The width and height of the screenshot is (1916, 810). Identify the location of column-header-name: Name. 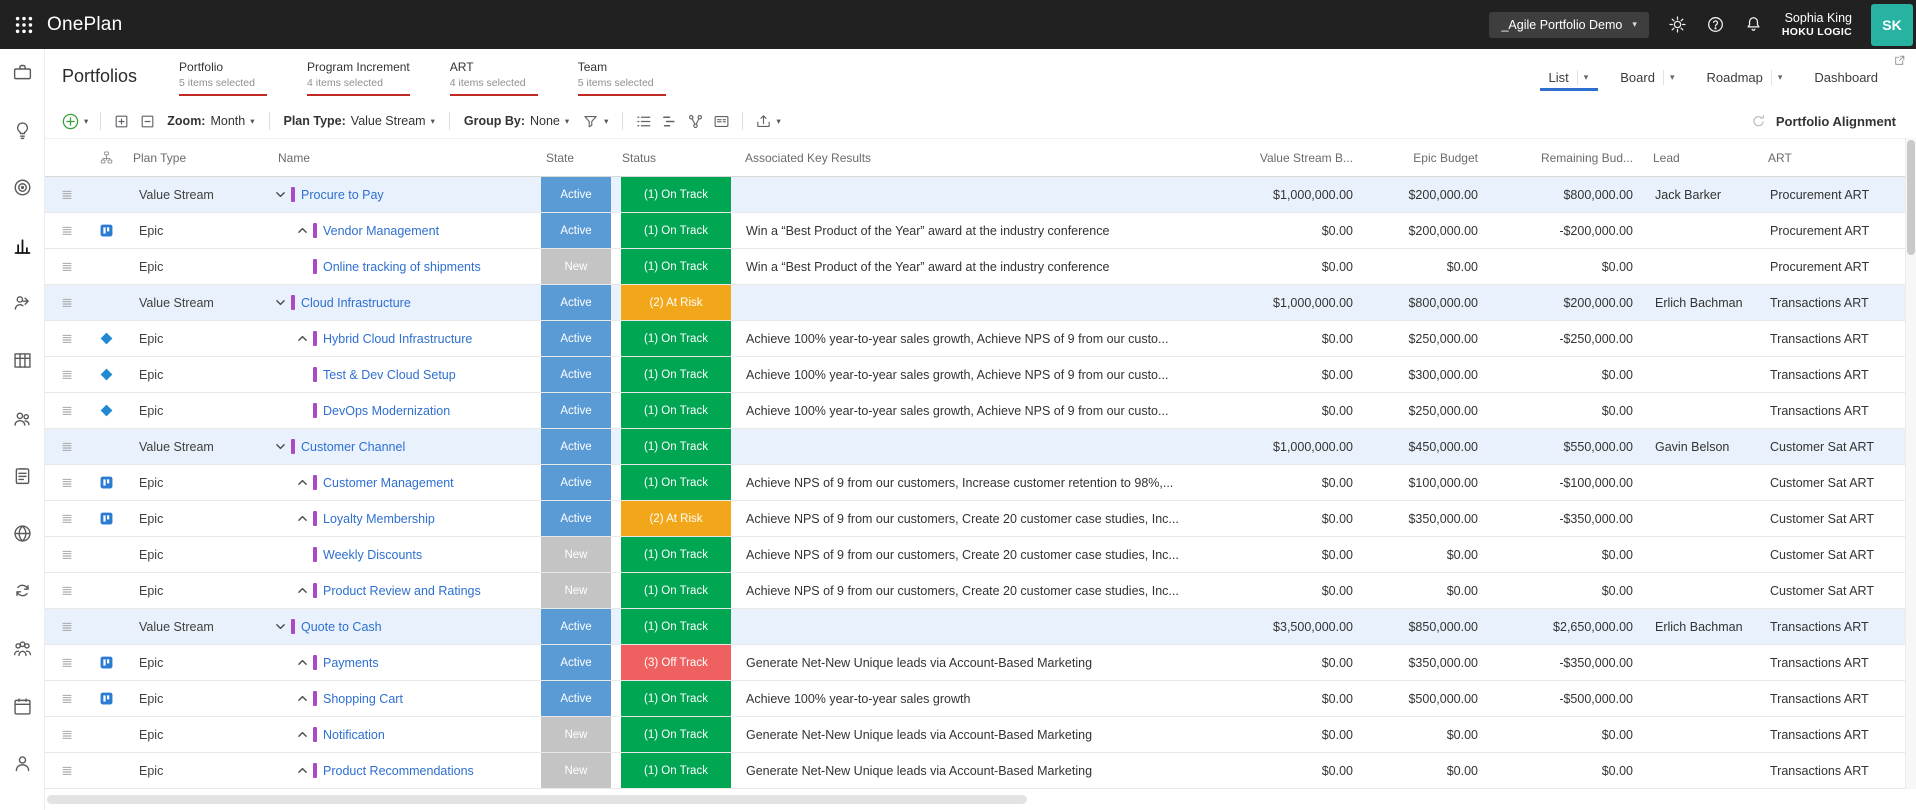
(404, 158).